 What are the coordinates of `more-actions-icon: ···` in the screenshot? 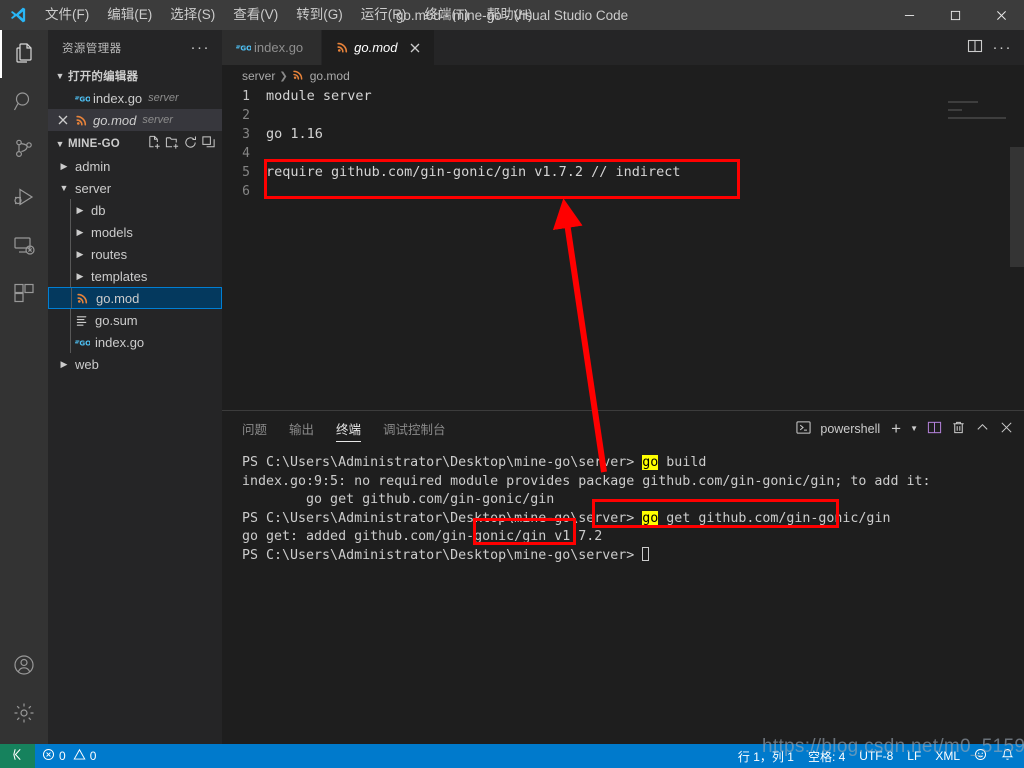 It's located at (1003, 47).